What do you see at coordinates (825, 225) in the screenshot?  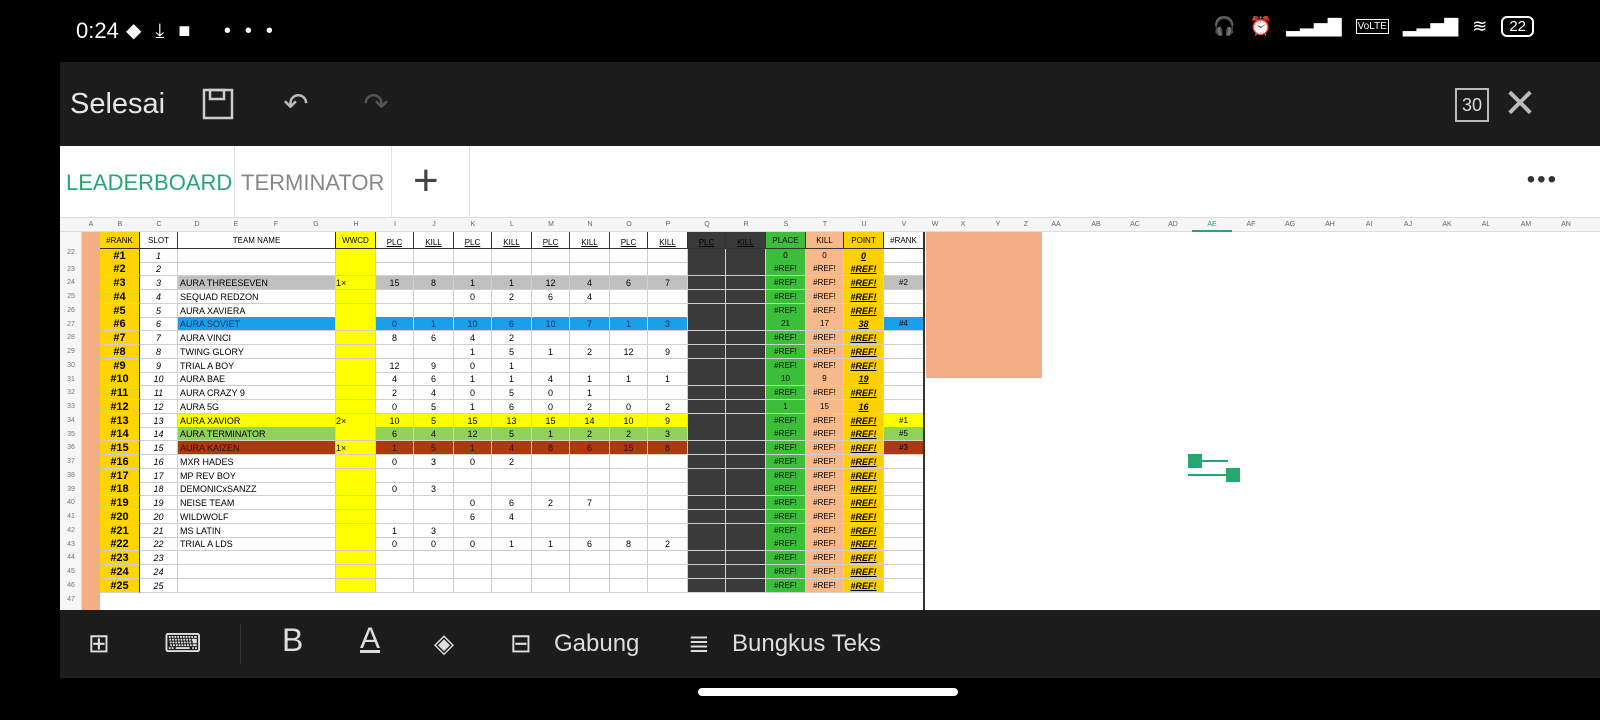 I see `column-header-t: T` at bounding box center [825, 225].